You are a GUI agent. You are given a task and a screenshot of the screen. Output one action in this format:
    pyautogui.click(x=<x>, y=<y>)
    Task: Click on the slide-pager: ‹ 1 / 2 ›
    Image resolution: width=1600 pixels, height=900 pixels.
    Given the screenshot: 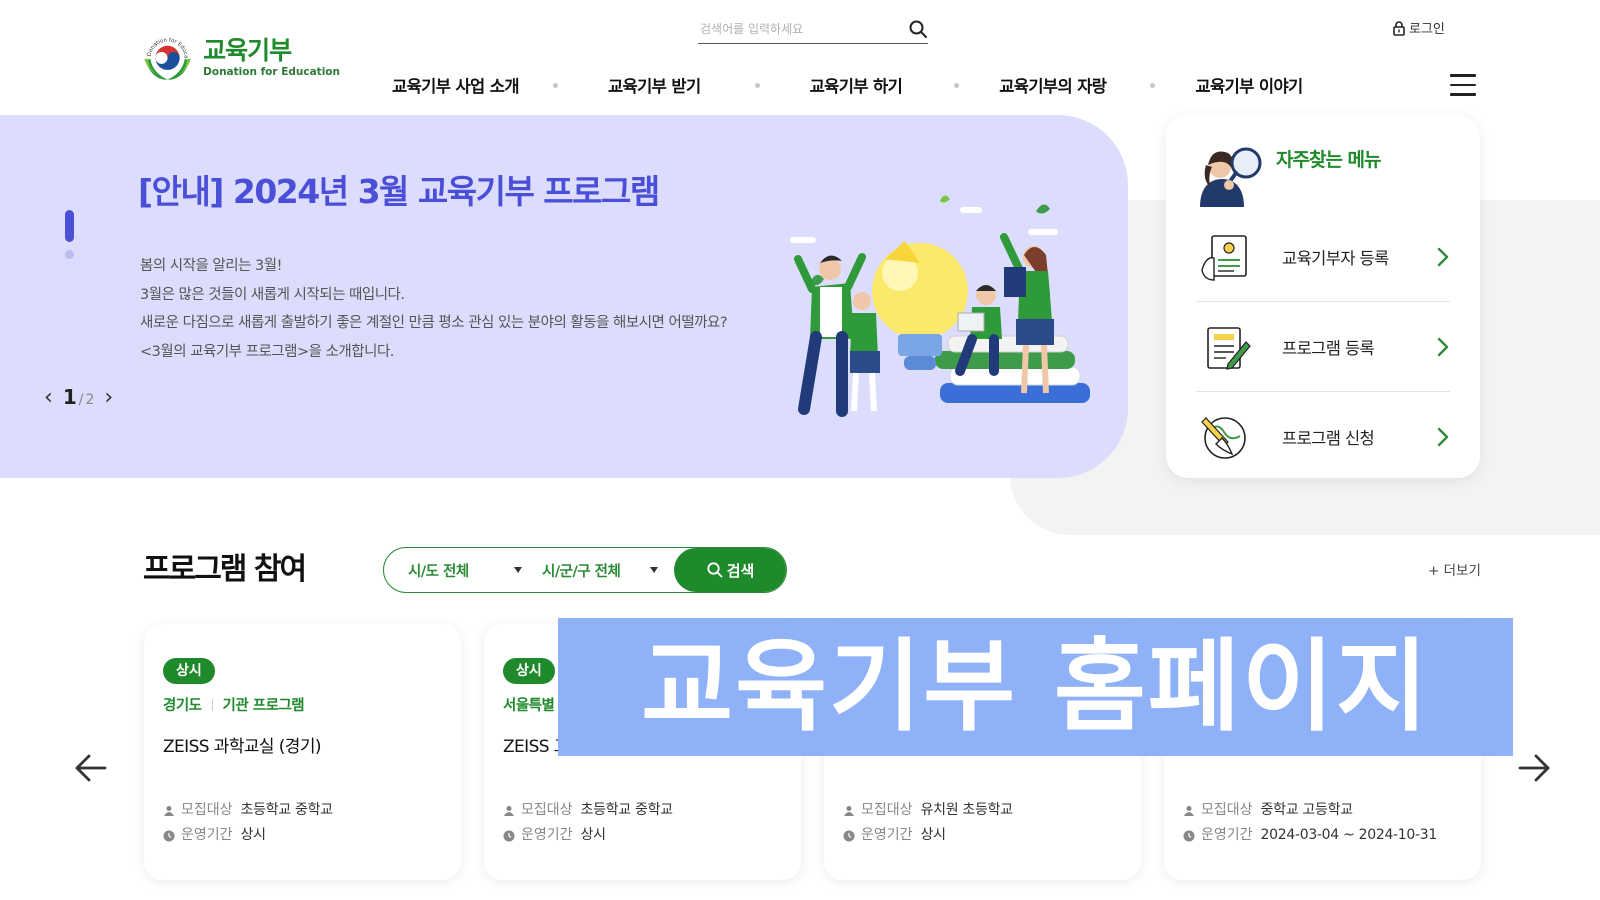 What is the action you would take?
    pyautogui.click(x=78, y=397)
    